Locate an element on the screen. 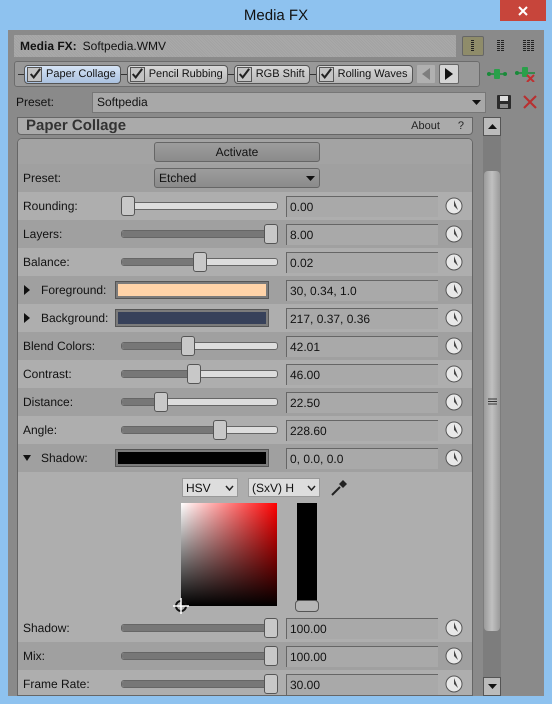  value-field: 46.00 is located at coordinates (362, 374).